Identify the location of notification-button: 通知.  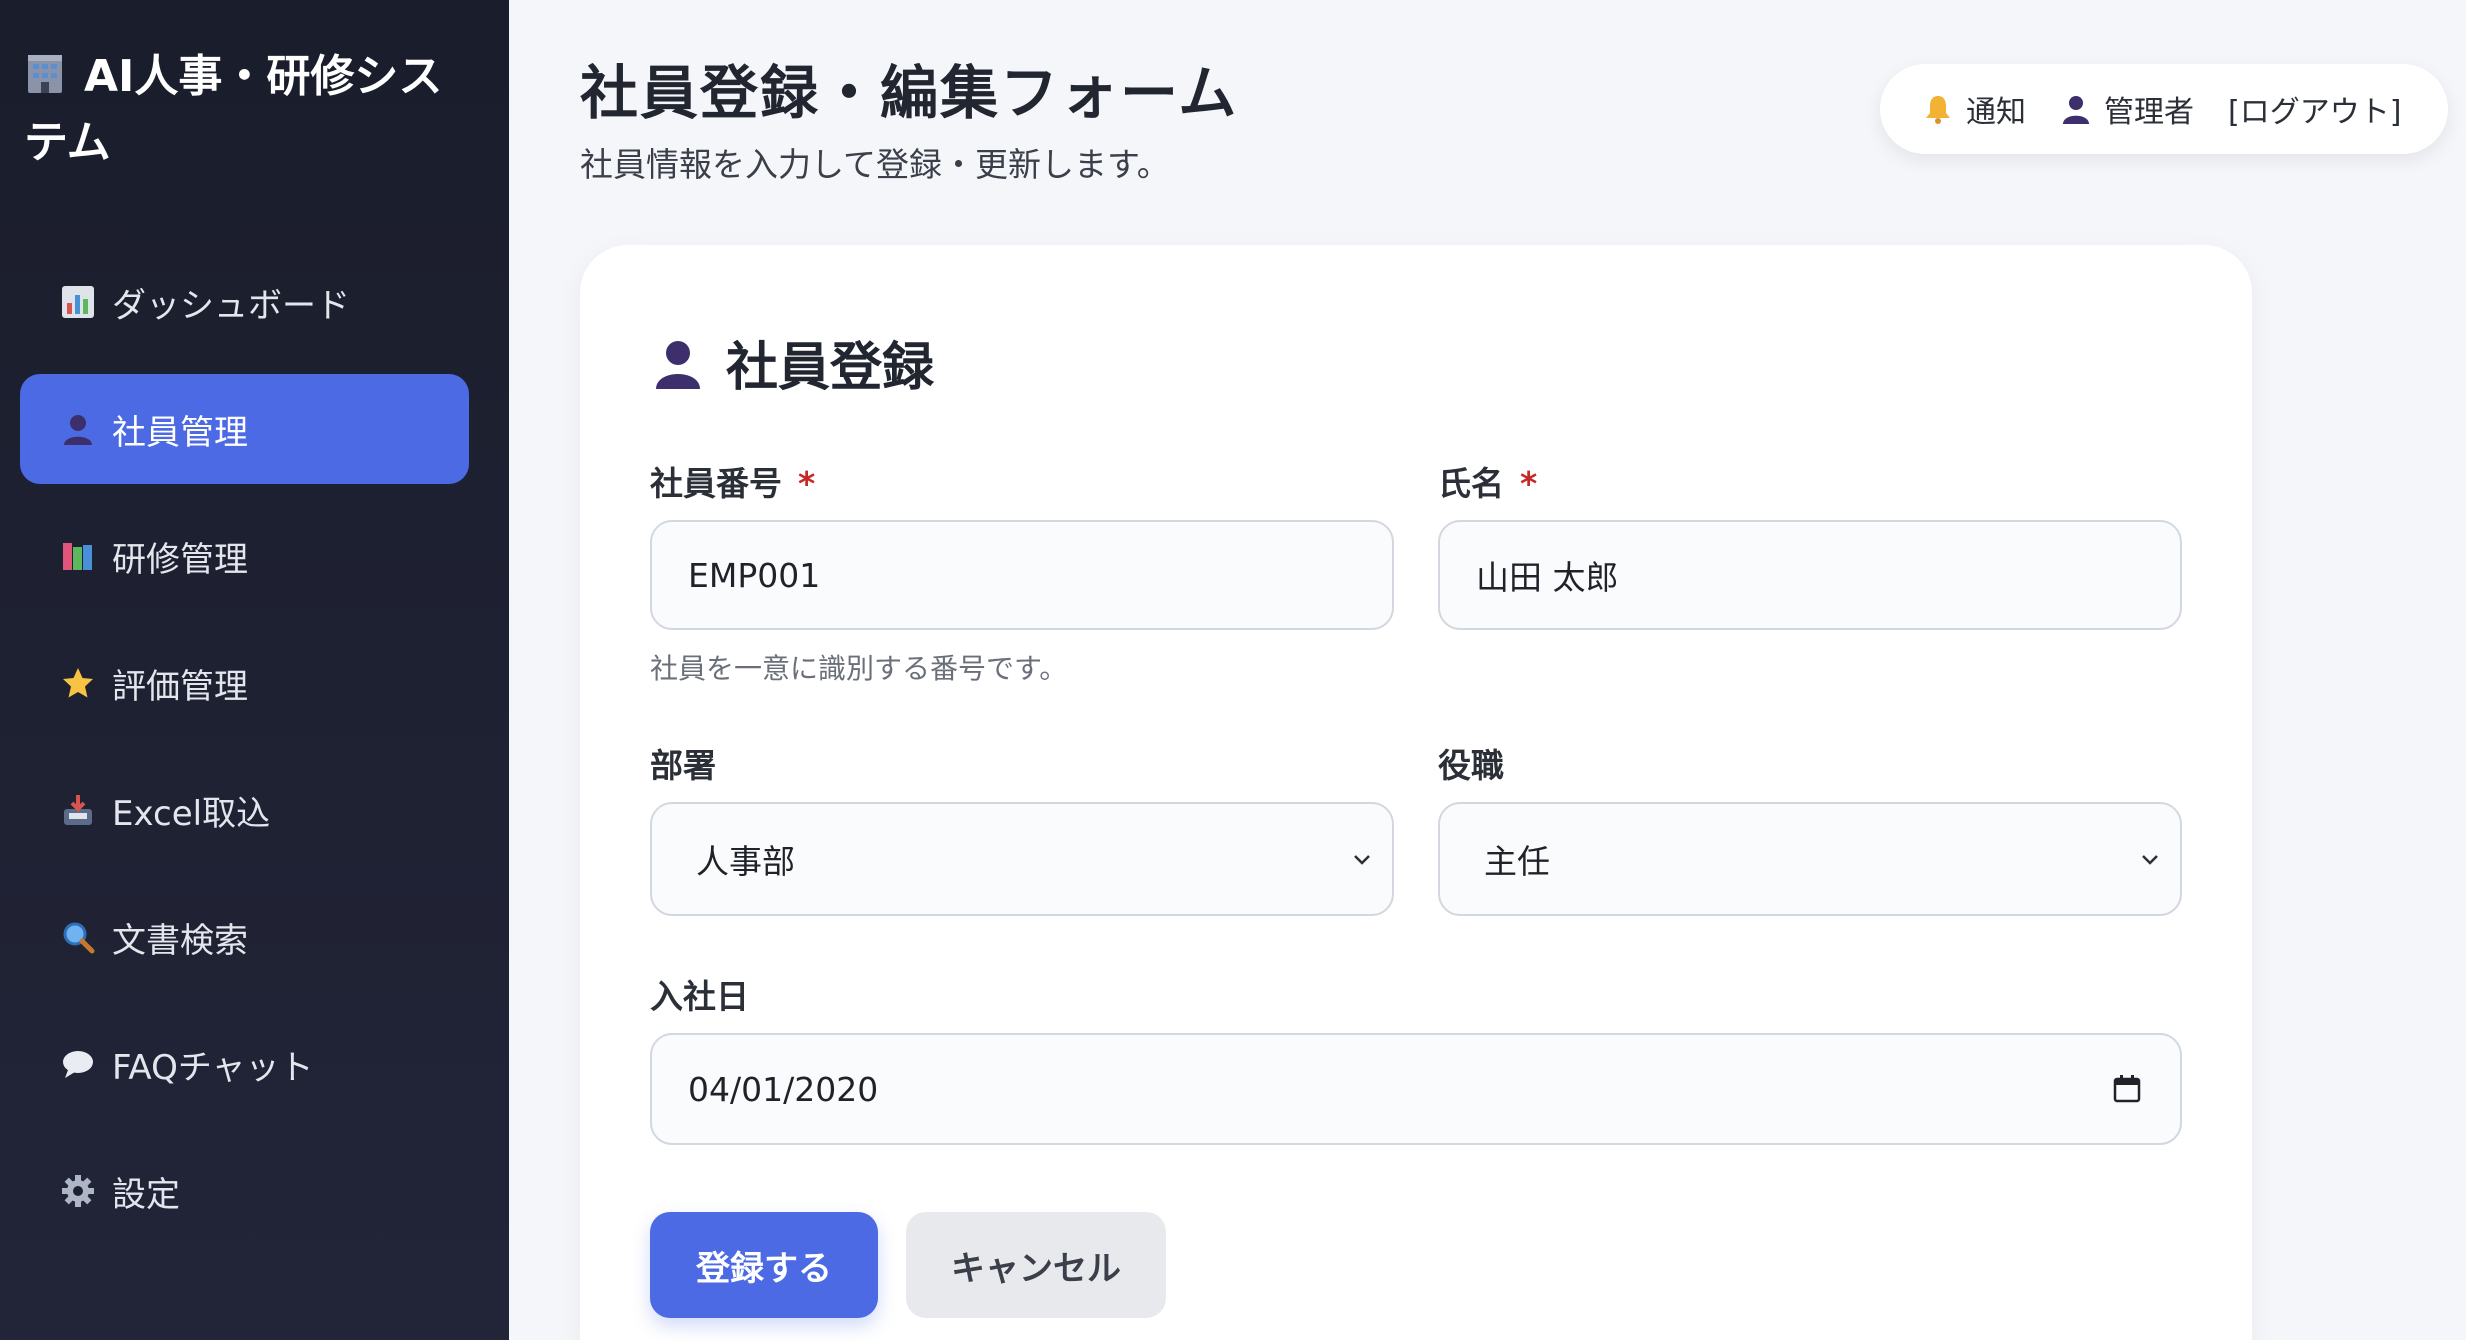
(1974, 109).